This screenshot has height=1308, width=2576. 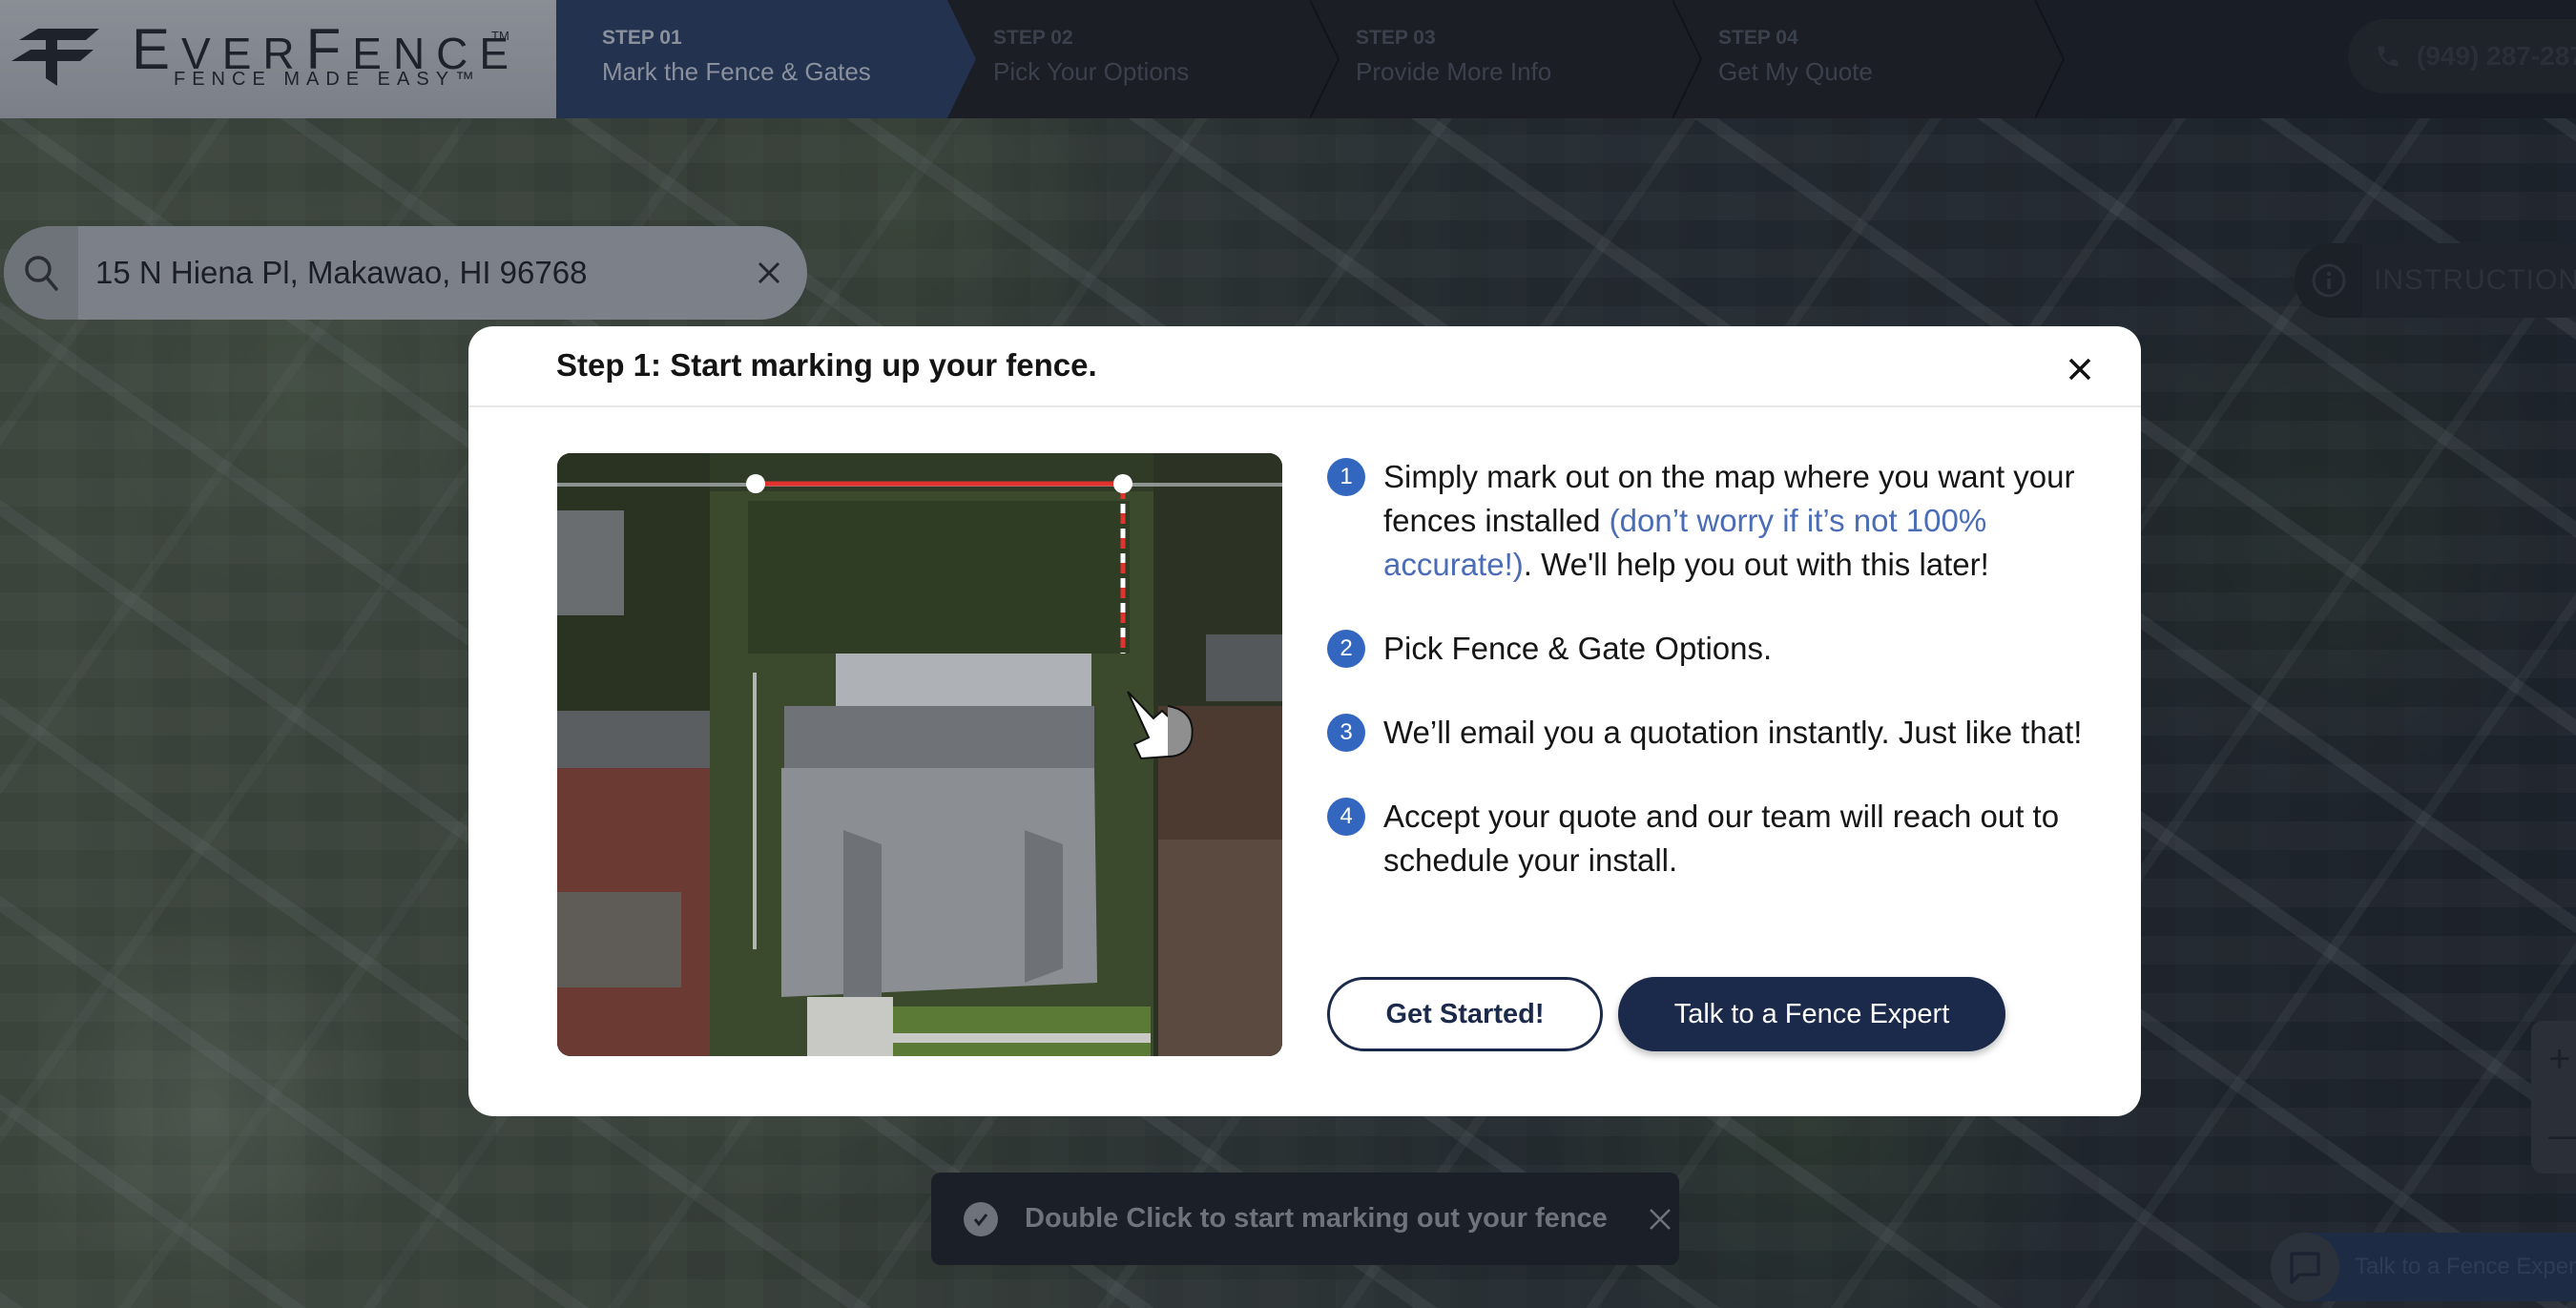 I want to click on logo-tagline: FENCE MADE EASY™, so click(x=328, y=80).